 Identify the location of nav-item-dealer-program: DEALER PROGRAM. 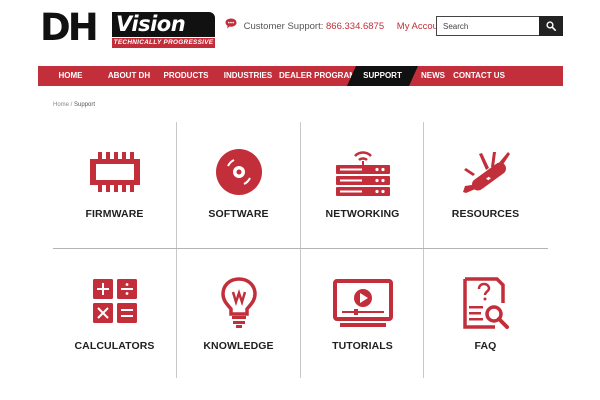
(317, 76).